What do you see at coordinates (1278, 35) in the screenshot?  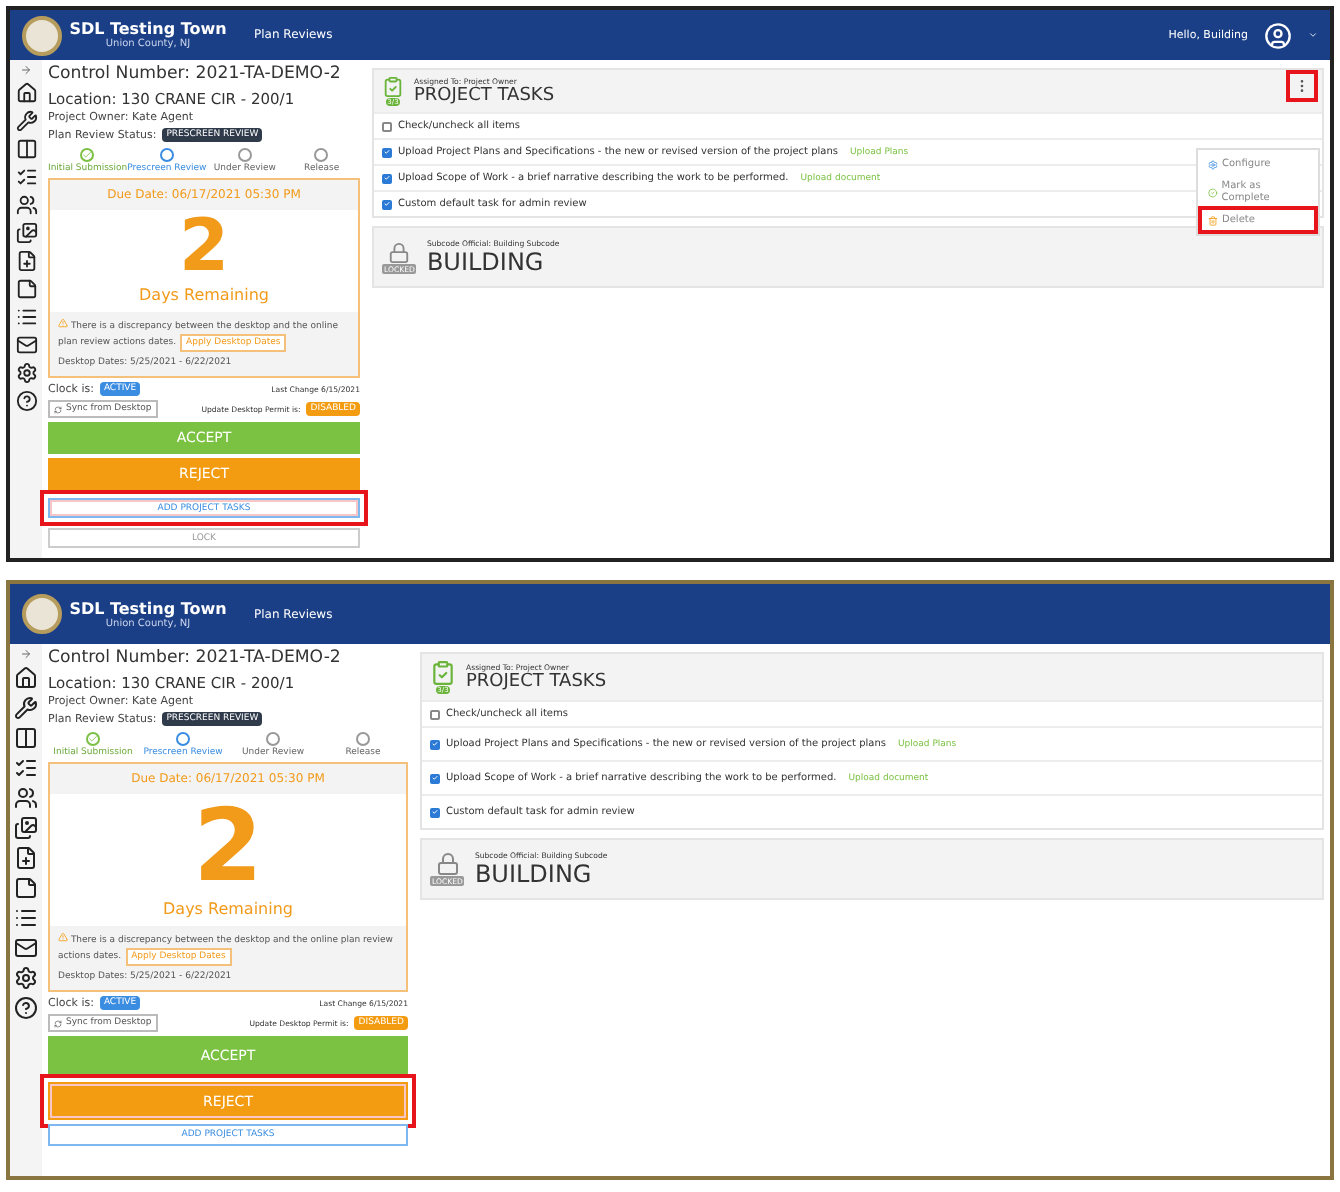 I see `user-avatar-icon` at bounding box center [1278, 35].